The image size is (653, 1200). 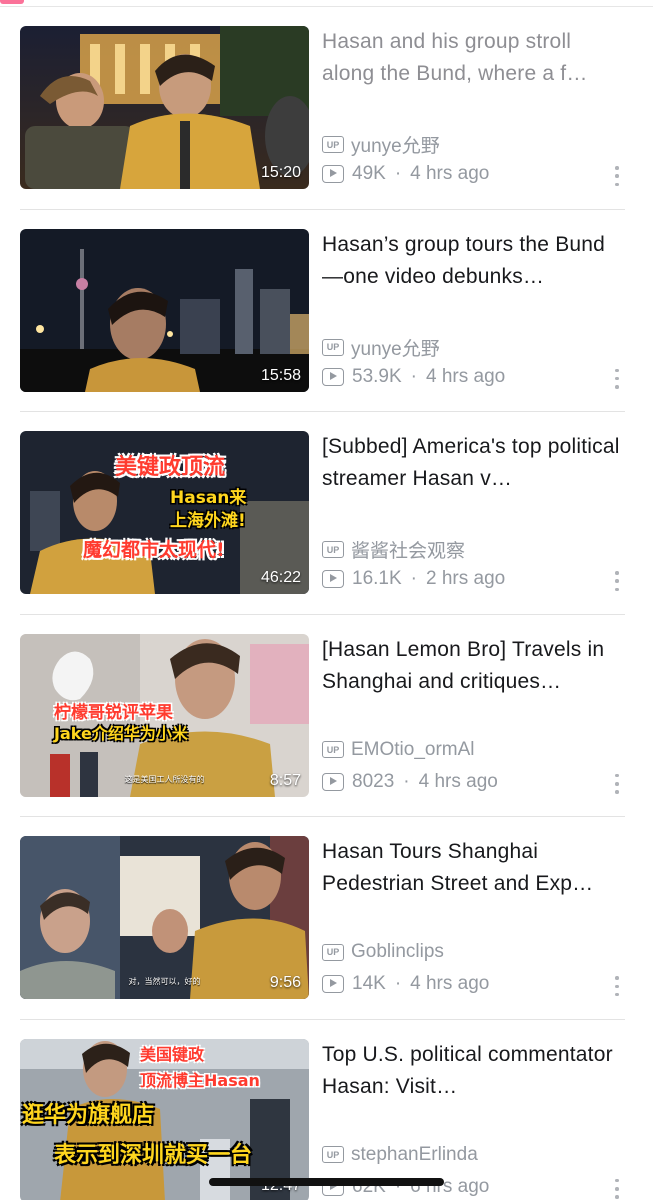 I want to click on thumbnail-subtitle: 对，当然可以，好的, so click(x=164, y=982).